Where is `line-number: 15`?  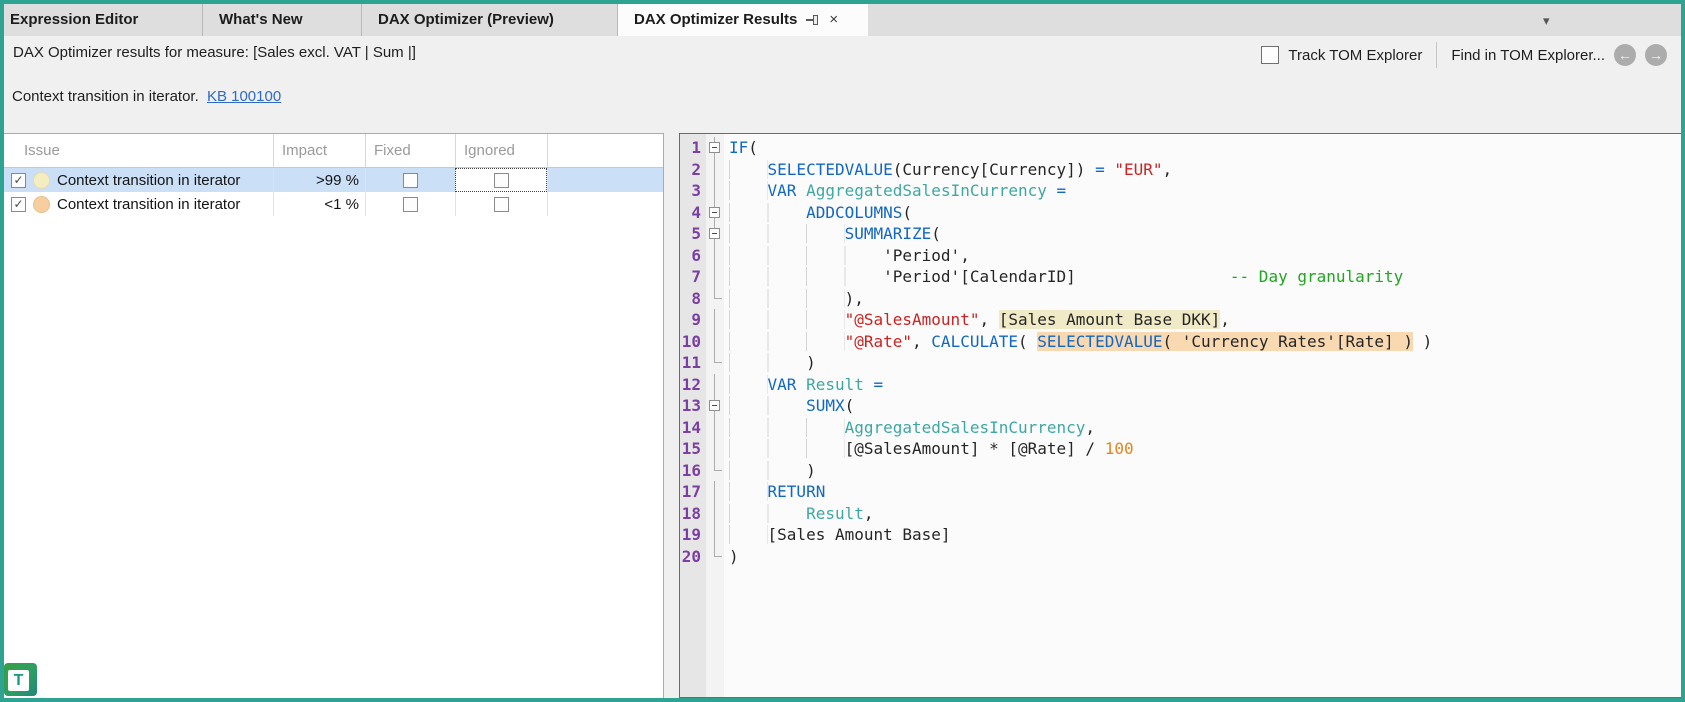
line-number: 15 is located at coordinates (691, 448).